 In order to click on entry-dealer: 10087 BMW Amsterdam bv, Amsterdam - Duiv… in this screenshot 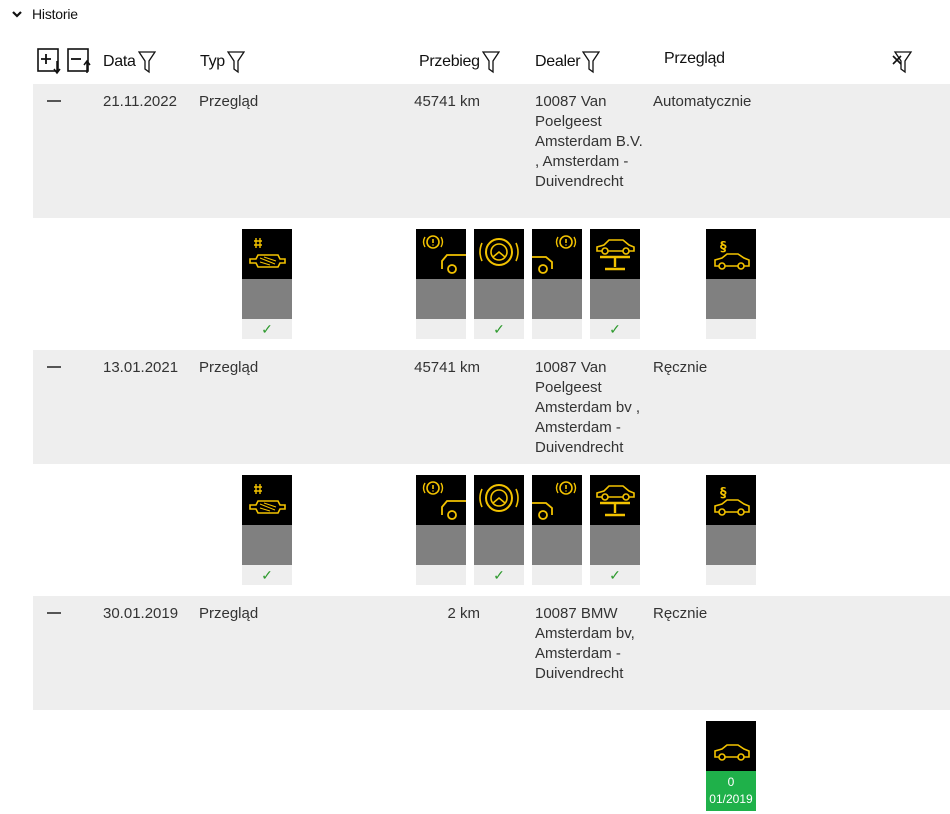, I will do `click(585, 643)`.